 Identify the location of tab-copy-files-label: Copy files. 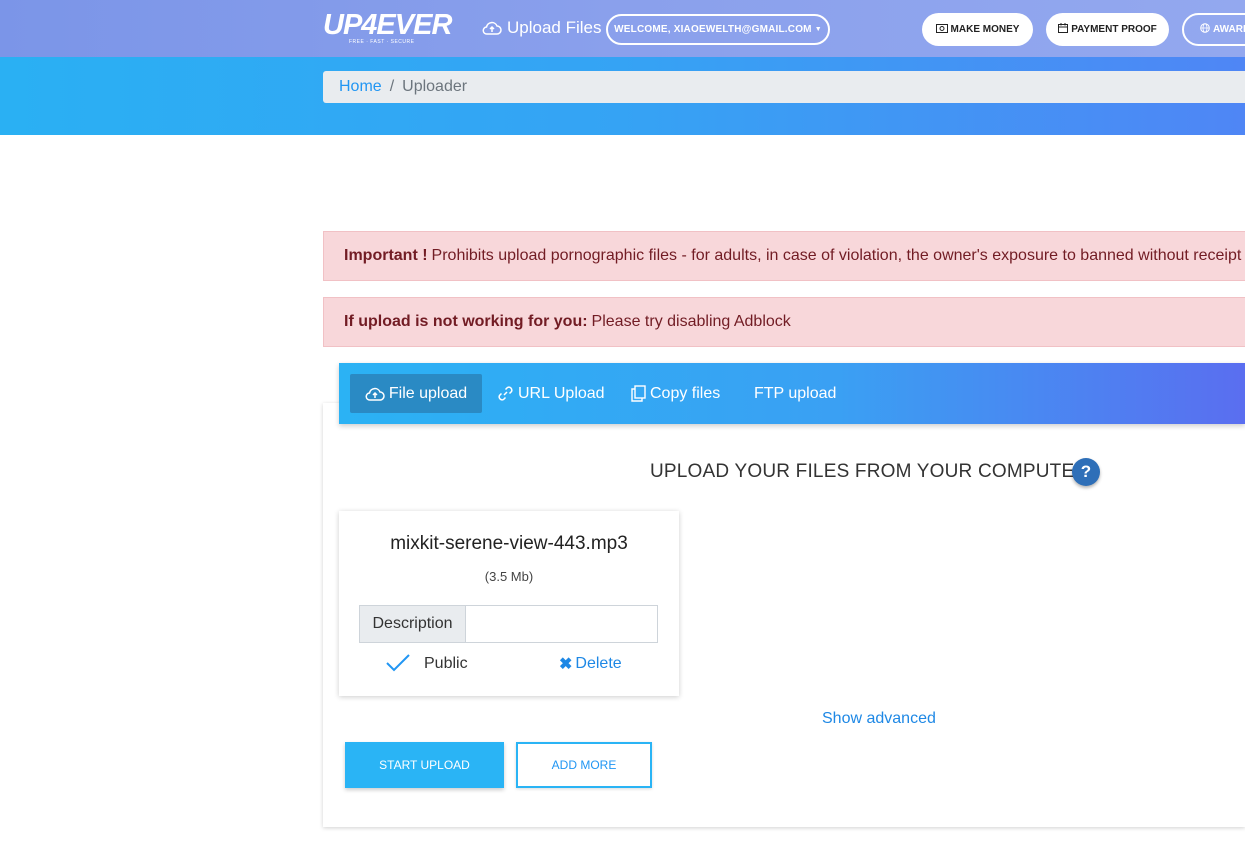
(685, 393).